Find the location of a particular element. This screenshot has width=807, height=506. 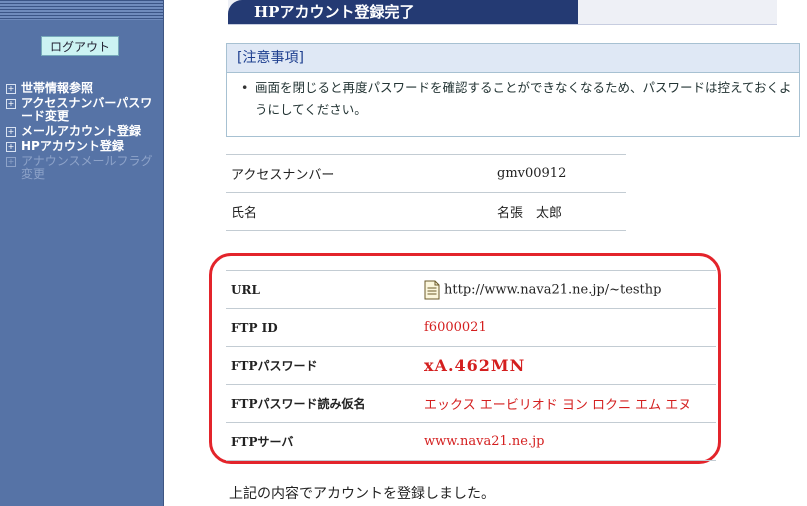

ftp-password-value: xA.462MN is located at coordinates (570, 365).